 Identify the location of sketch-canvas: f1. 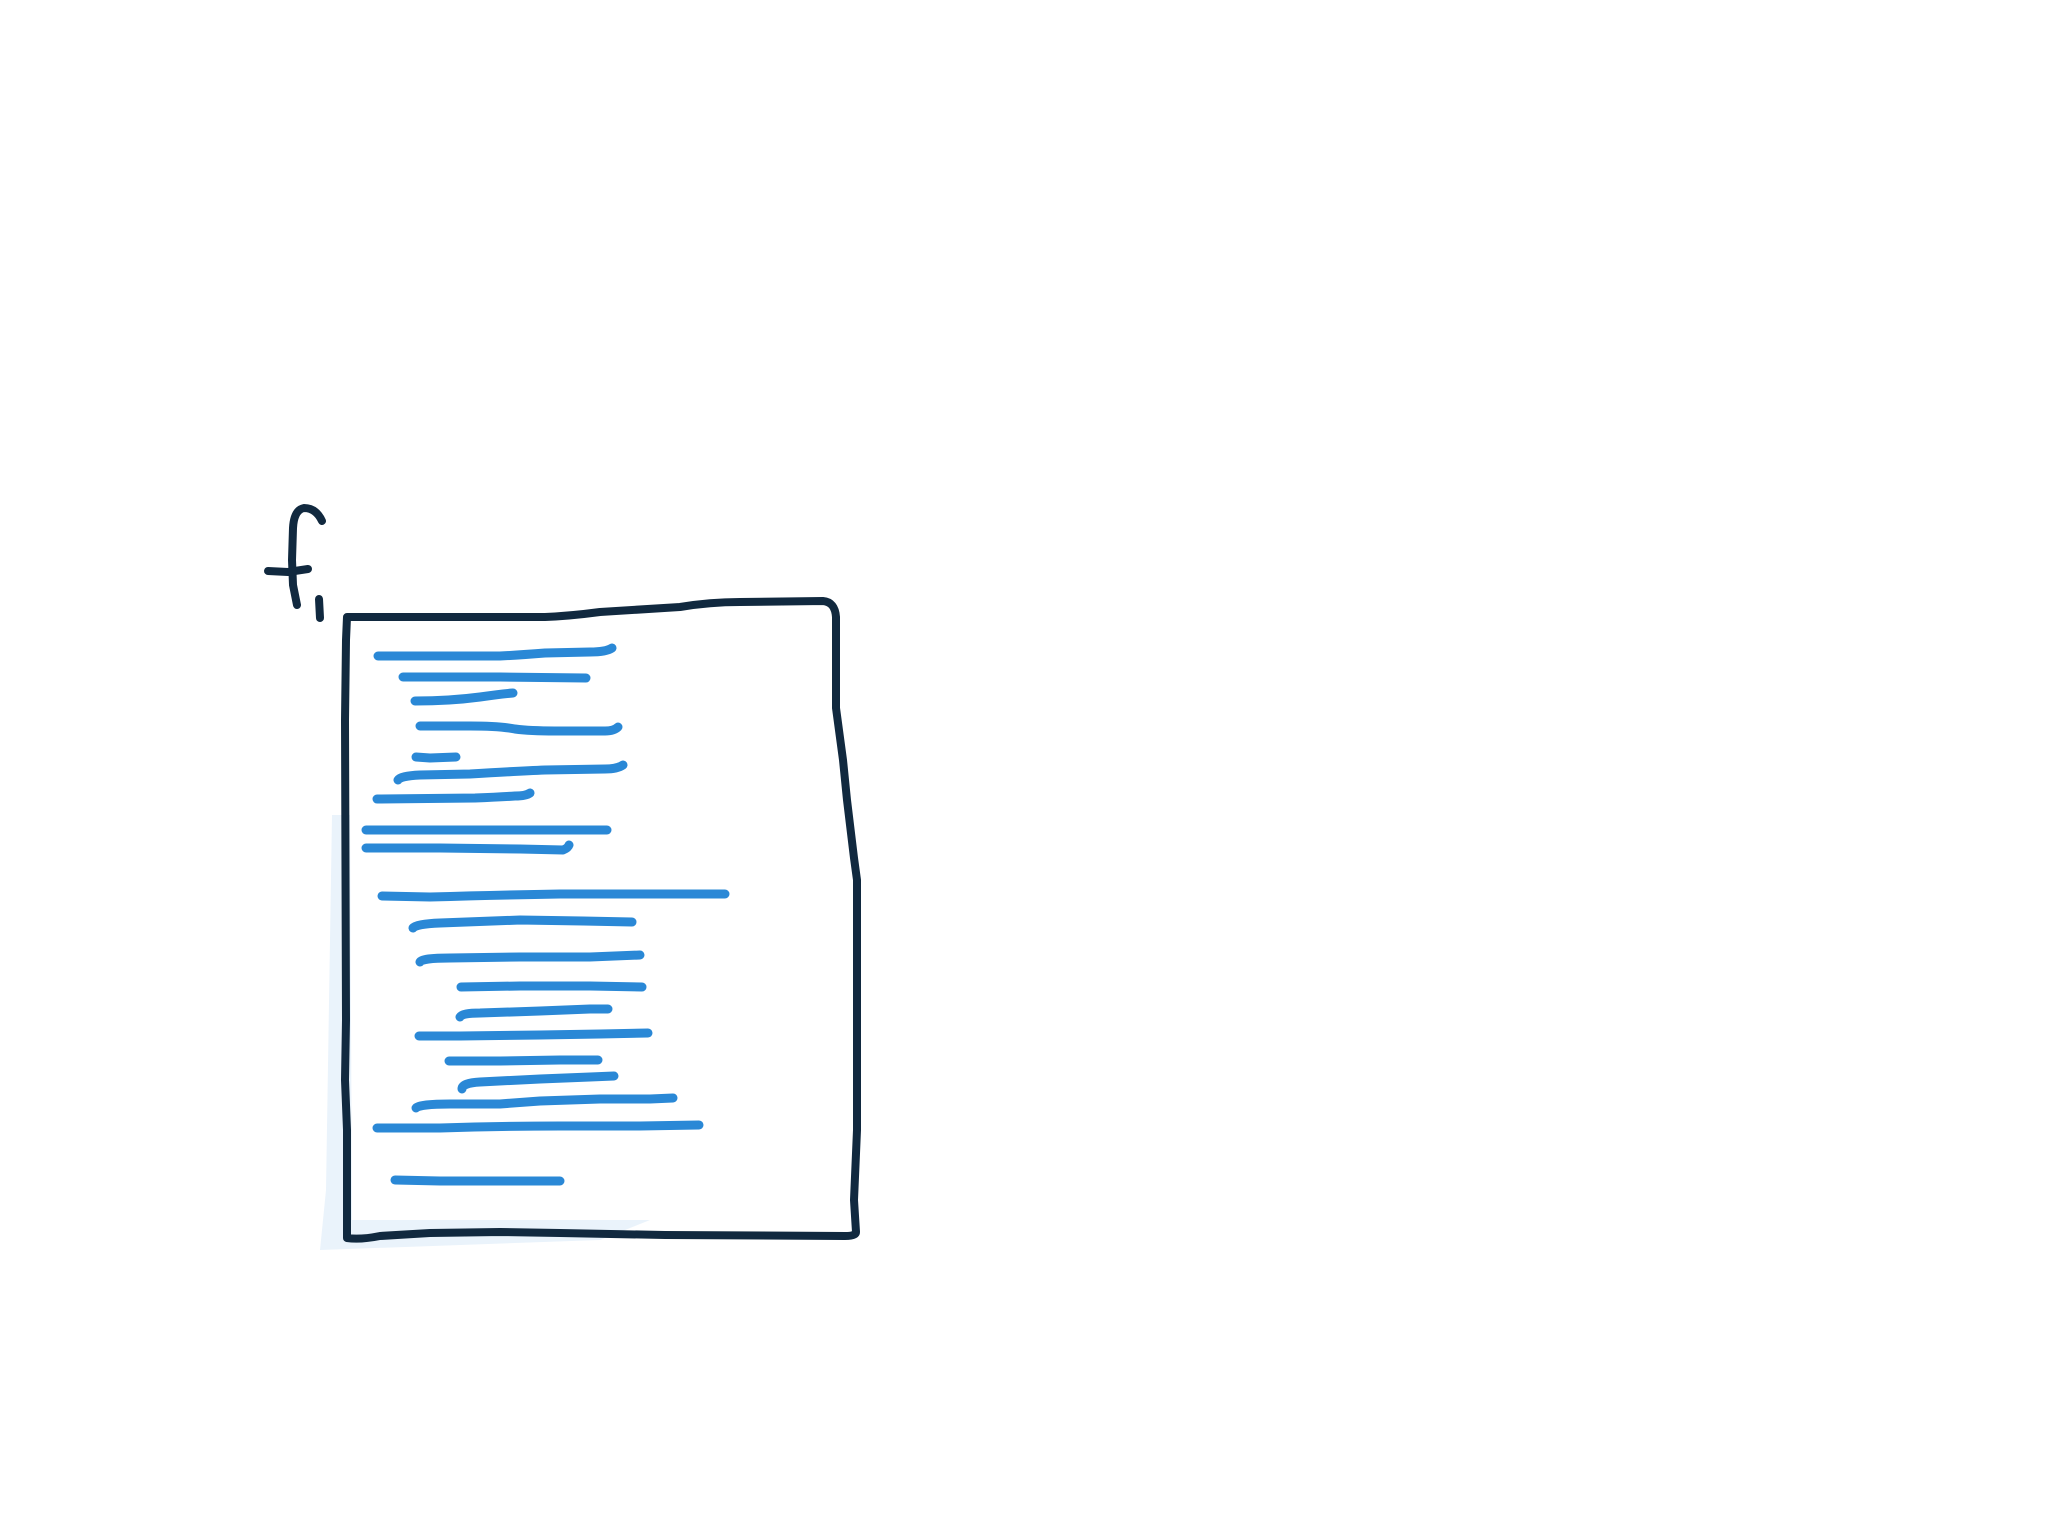
(562, 877).